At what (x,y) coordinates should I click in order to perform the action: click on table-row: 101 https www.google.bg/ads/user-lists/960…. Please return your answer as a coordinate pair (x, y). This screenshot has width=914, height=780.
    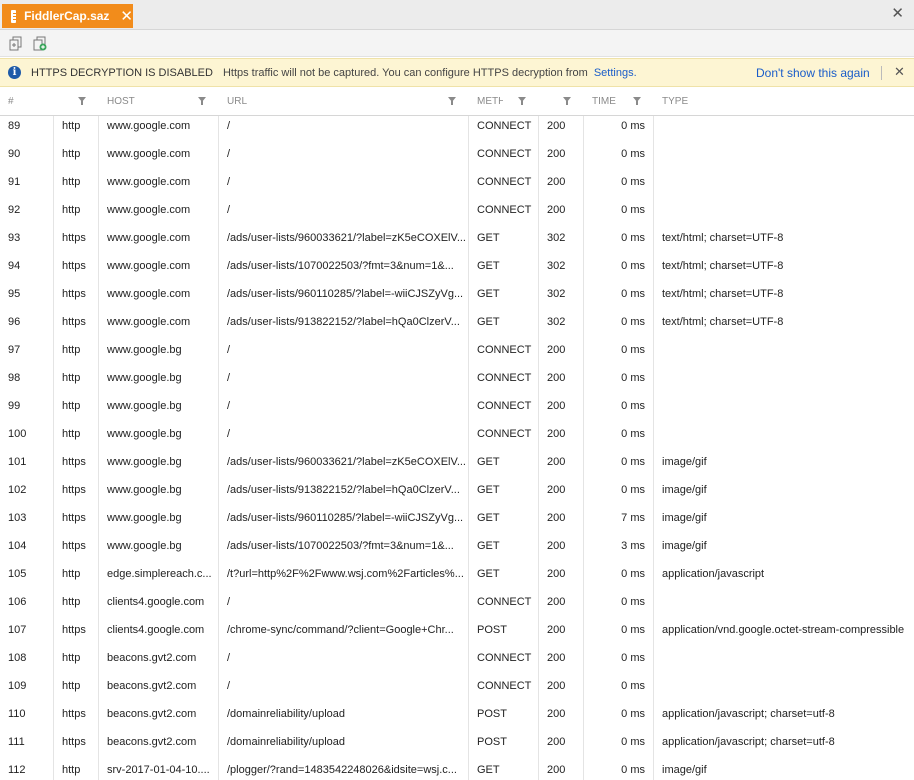
    Looking at the image, I should click on (457, 466).